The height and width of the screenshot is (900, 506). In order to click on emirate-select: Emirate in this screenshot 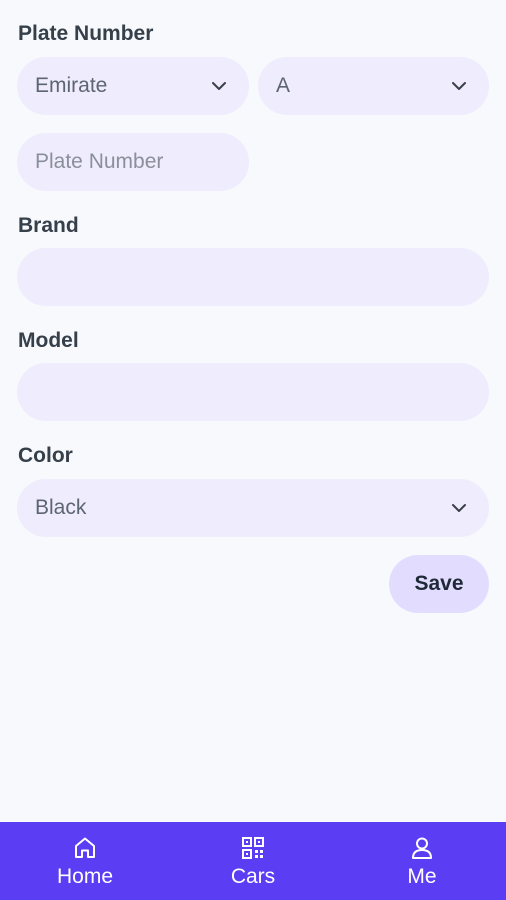, I will do `click(133, 86)`.